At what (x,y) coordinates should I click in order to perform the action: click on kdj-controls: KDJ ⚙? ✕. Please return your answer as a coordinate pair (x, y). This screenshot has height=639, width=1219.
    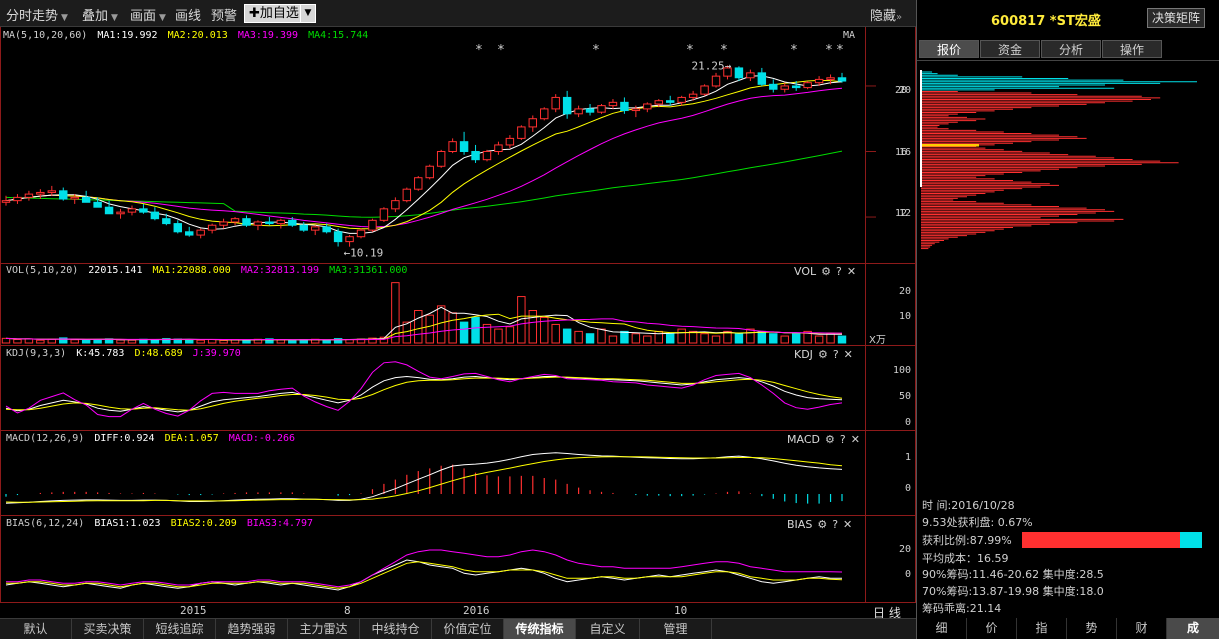
    Looking at the image, I should click on (823, 354).